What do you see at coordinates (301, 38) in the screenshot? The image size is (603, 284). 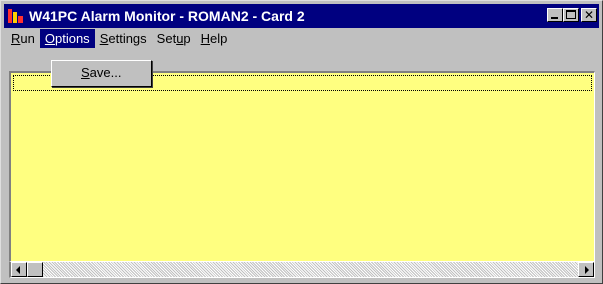 I see `menu-bar: Run Options Settings Setup Help` at bounding box center [301, 38].